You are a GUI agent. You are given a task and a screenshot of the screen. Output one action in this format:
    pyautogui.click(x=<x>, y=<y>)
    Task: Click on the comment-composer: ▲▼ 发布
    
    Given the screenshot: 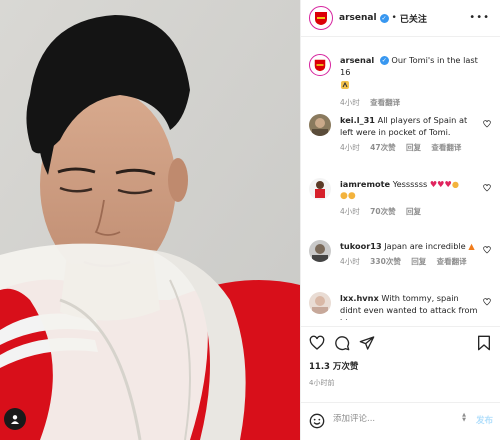 What is the action you would take?
    pyautogui.click(x=400, y=421)
    